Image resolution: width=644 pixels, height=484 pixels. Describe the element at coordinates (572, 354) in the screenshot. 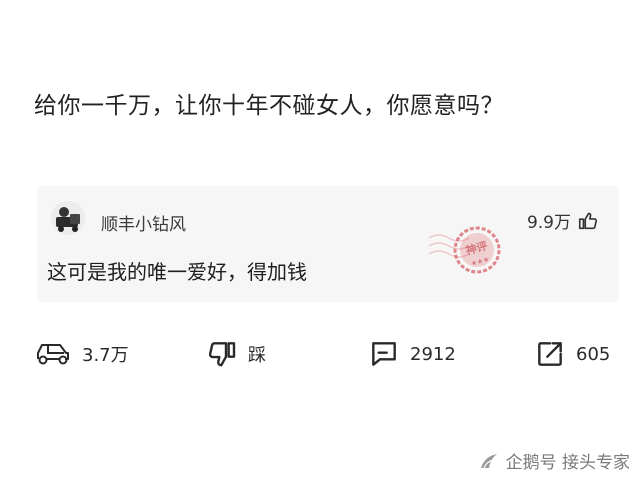

I see `share-button: 605` at that location.